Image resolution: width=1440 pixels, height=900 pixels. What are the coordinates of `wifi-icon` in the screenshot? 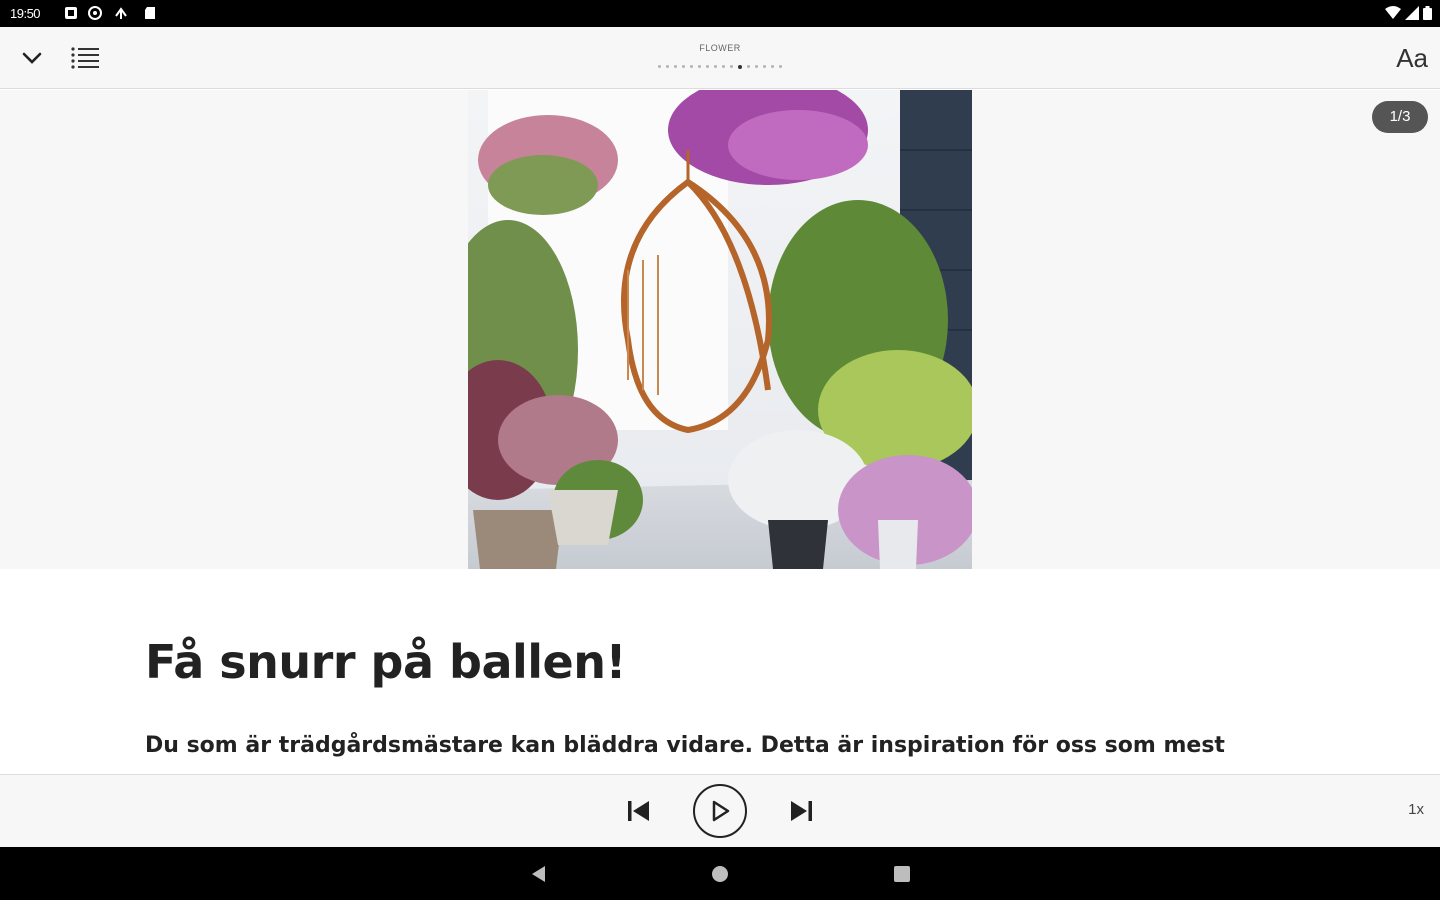 It's located at (1393, 12).